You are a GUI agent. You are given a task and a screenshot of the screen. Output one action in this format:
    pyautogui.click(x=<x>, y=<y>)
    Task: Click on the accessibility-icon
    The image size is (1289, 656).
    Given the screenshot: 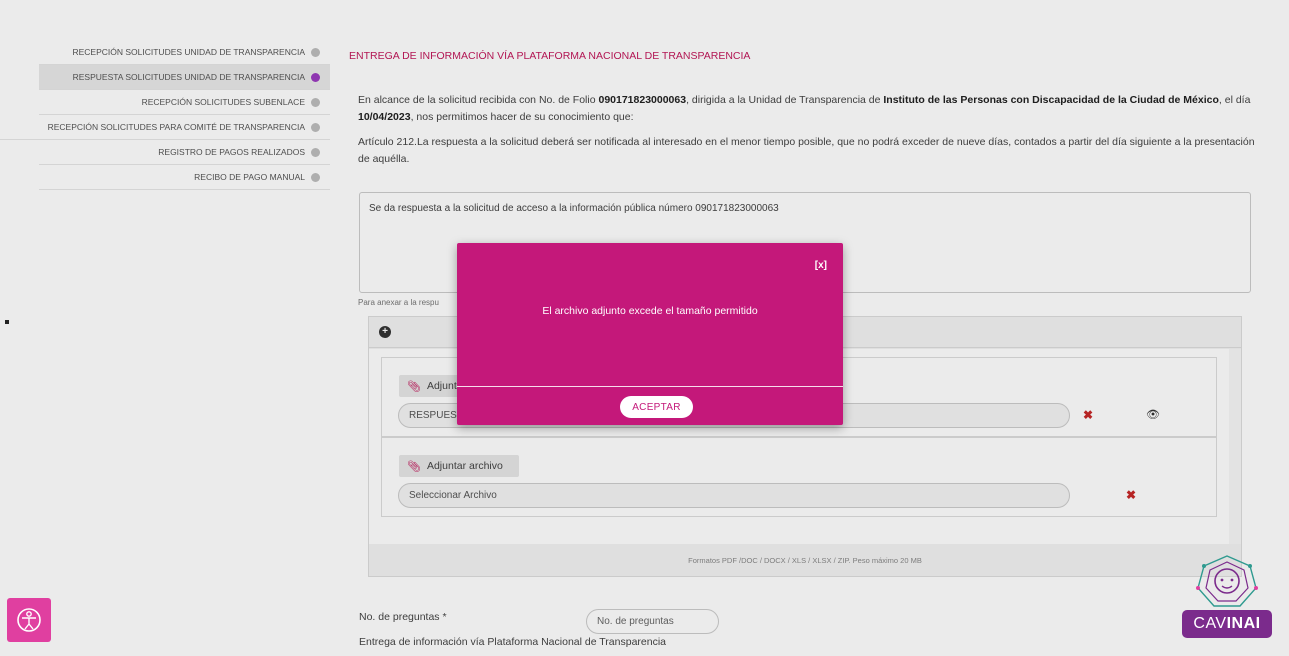 What is the action you would take?
    pyautogui.click(x=29, y=620)
    